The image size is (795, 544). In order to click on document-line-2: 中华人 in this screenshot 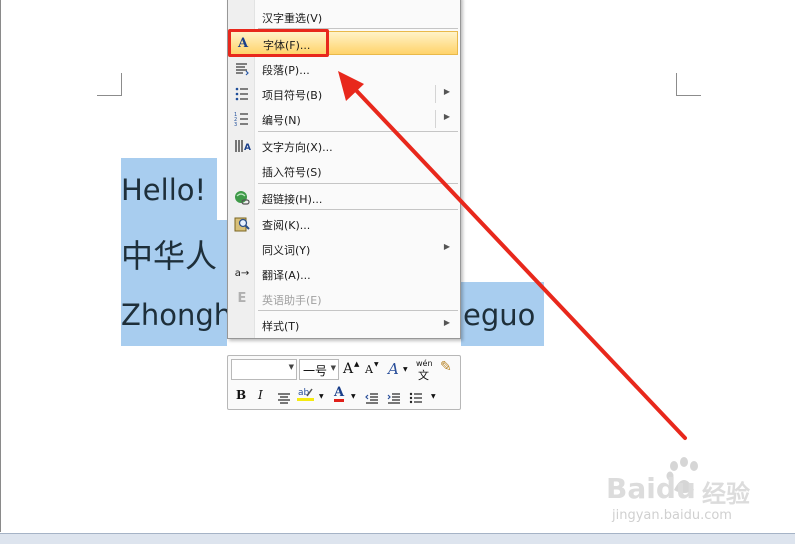, I will do `click(169, 254)`.